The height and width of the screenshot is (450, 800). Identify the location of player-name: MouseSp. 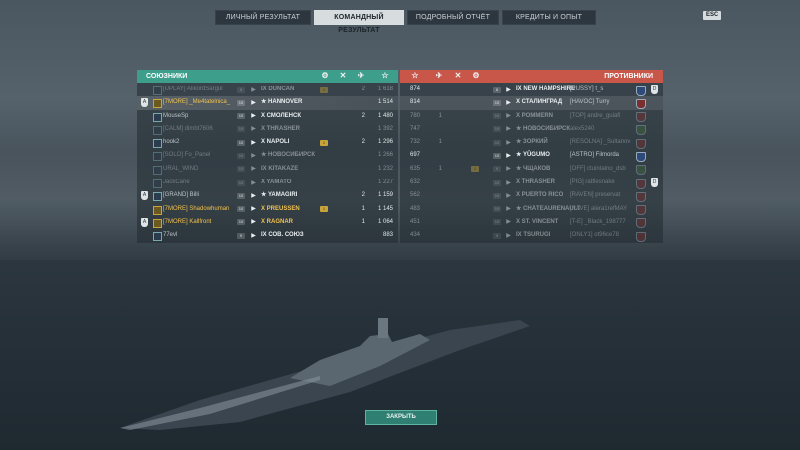
(175, 116).